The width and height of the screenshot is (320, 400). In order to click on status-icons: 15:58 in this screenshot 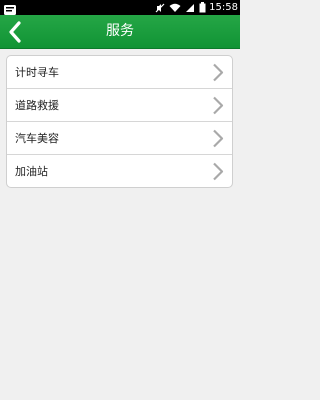, I will do `click(194, 7)`.